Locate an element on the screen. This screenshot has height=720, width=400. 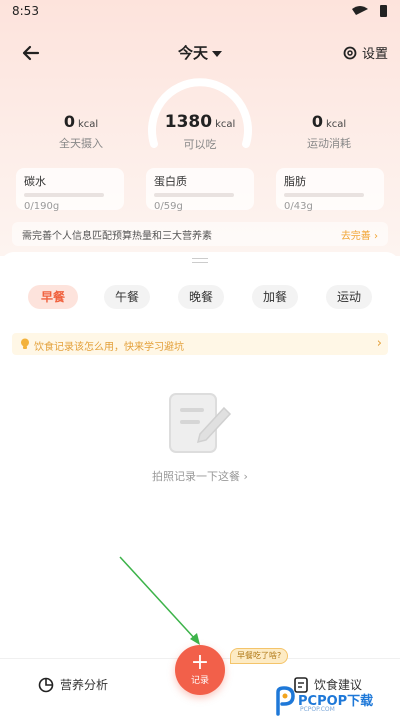
tab-breakfast: 早餐 is located at coordinates (53, 297).